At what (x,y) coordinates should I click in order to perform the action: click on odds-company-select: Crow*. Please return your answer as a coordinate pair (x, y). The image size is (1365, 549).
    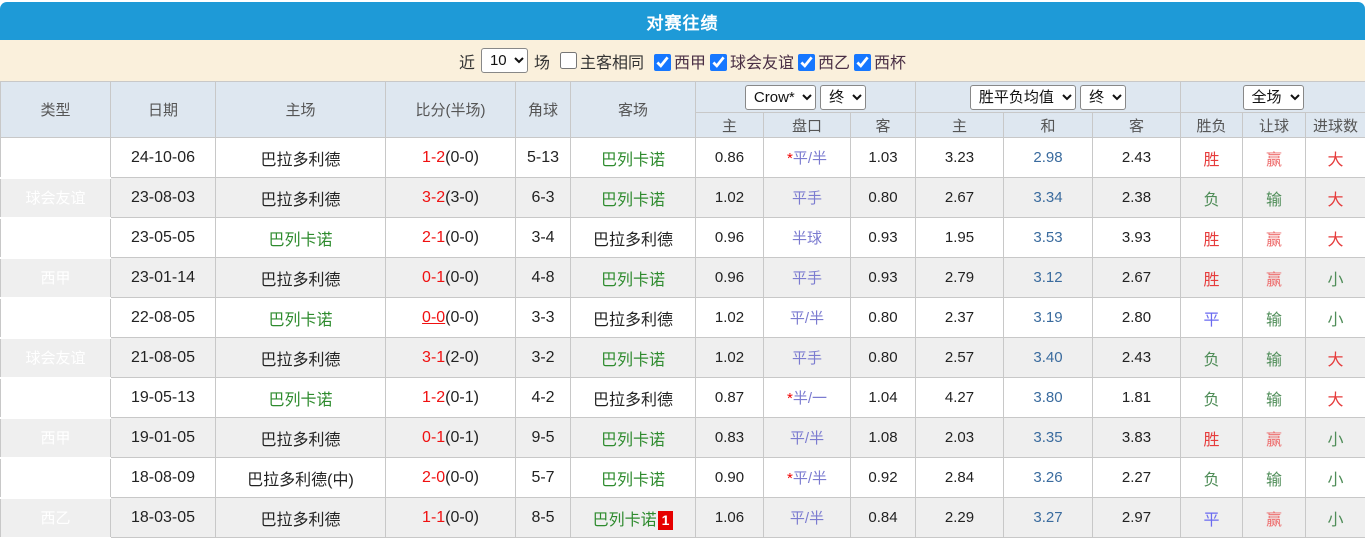
    Looking at the image, I should click on (780, 97).